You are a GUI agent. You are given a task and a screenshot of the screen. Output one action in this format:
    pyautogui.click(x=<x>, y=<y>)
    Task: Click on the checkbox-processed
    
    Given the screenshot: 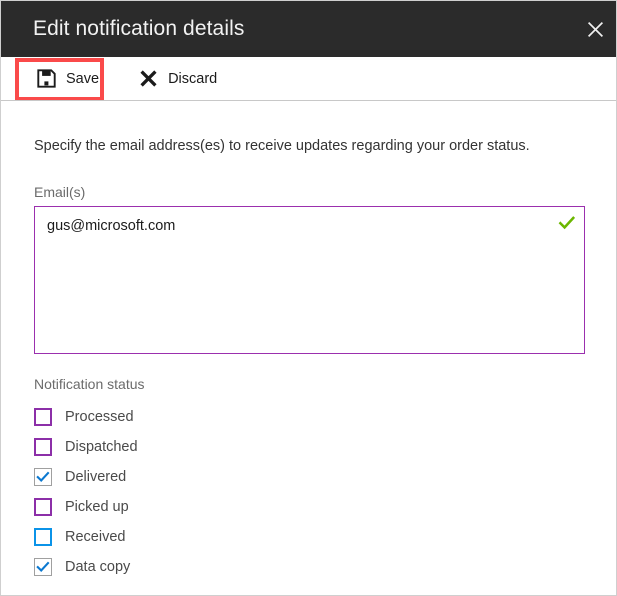 What is the action you would take?
    pyautogui.click(x=43, y=417)
    